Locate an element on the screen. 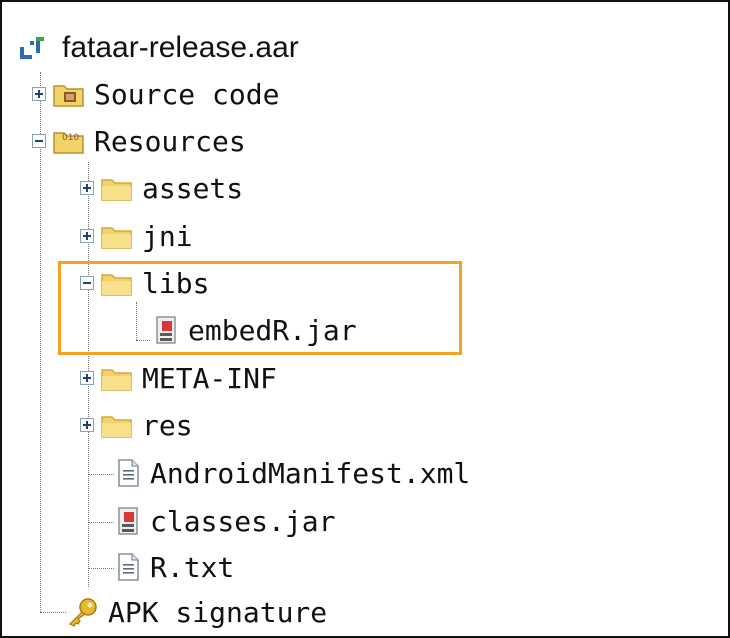  tree-item-apk-signature: APK signature is located at coordinates (196, 612).